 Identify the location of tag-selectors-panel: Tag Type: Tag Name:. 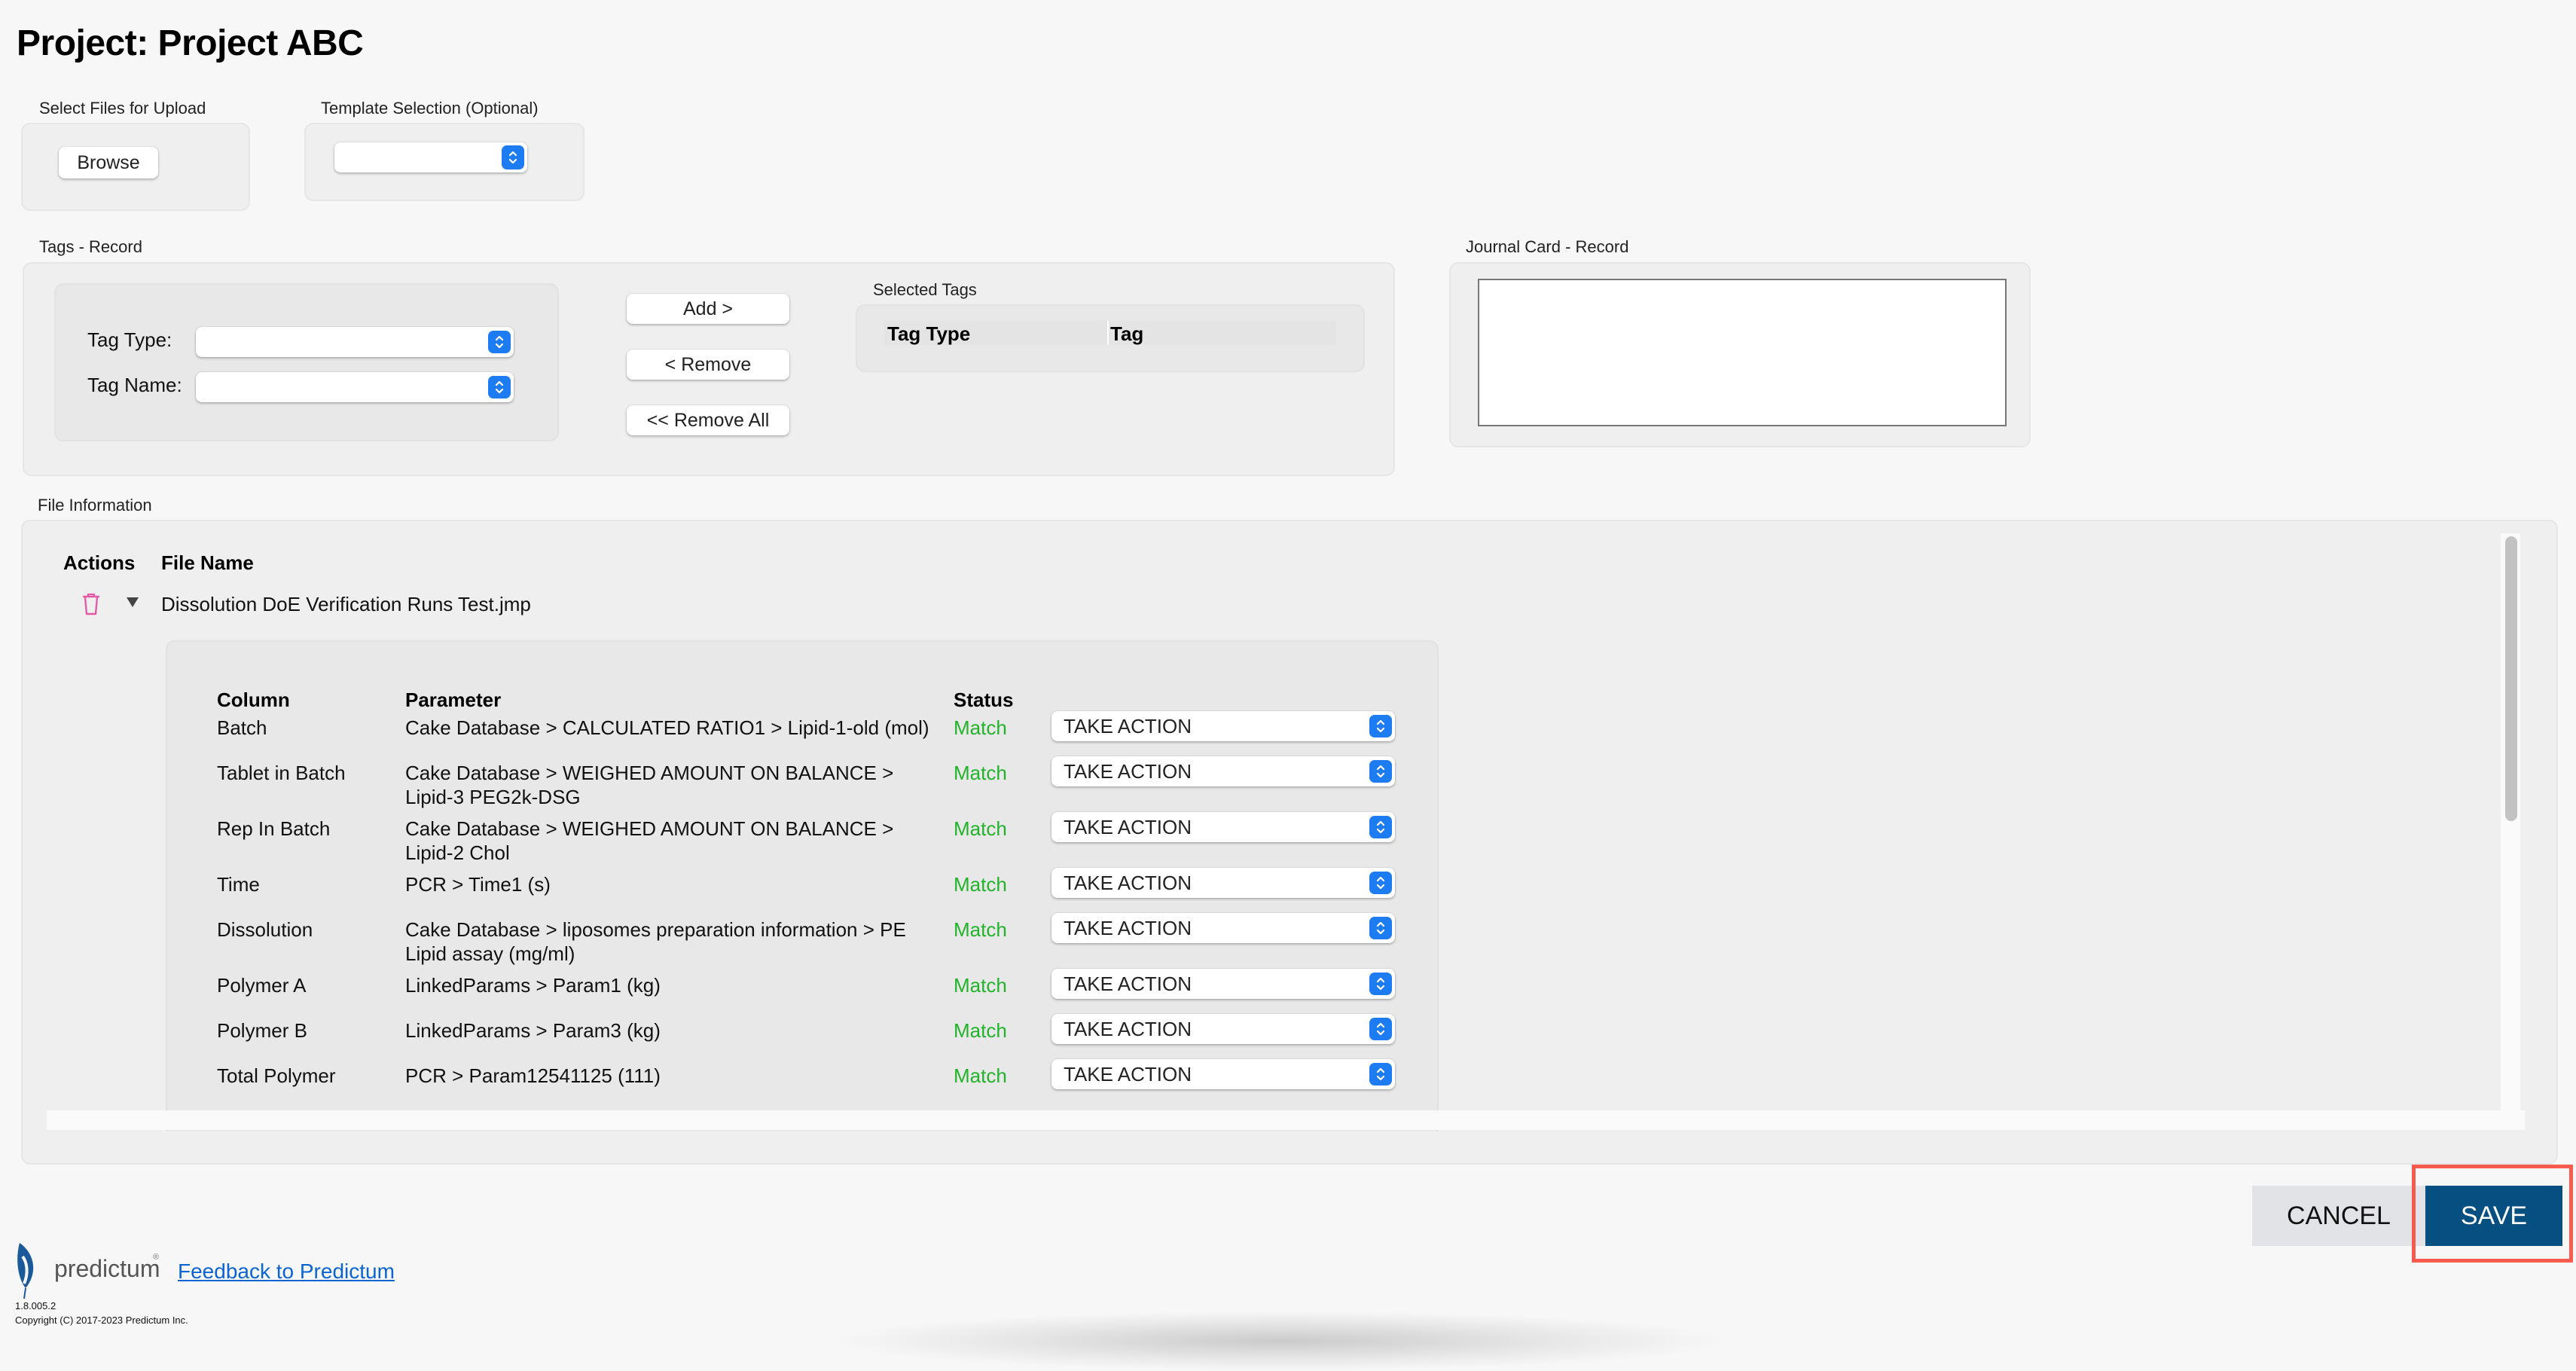
(307, 362).